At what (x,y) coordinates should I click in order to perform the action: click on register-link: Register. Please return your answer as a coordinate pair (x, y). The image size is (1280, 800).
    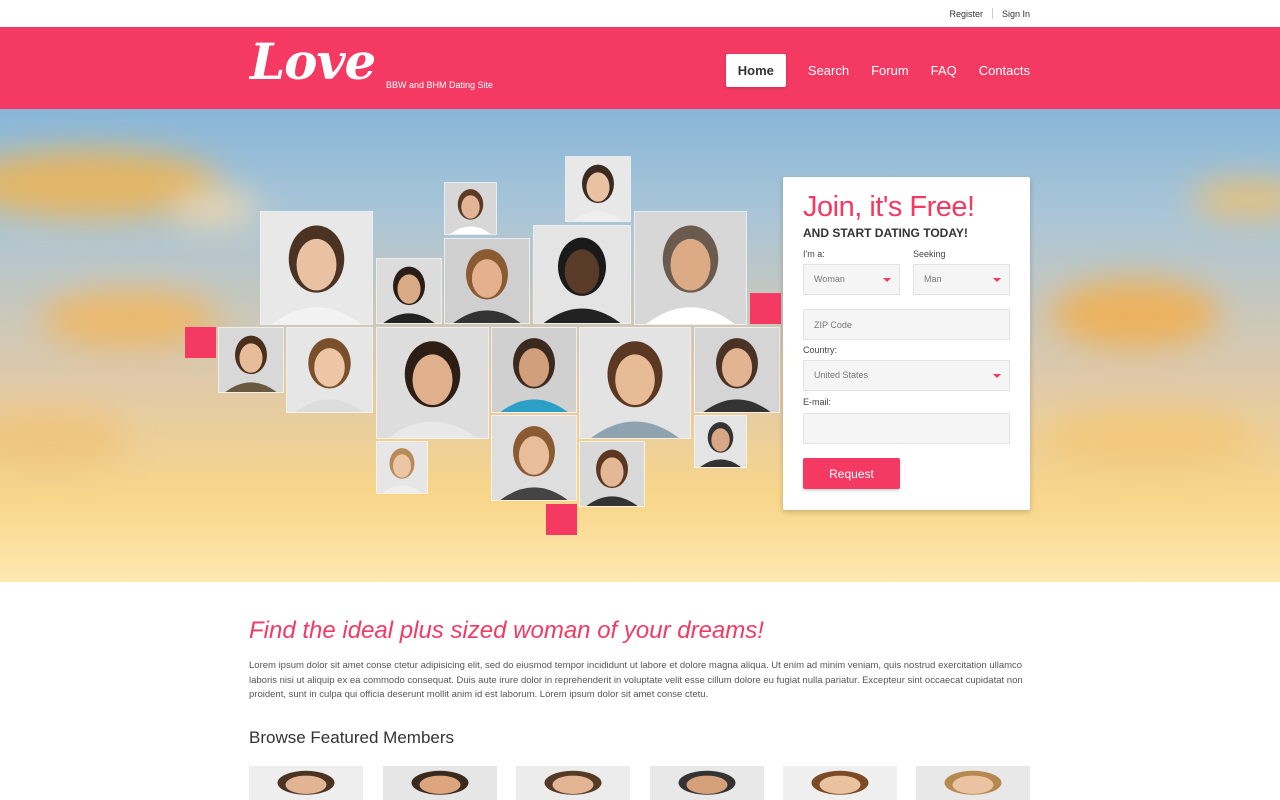
    Looking at the image, I should click on (966, 14).